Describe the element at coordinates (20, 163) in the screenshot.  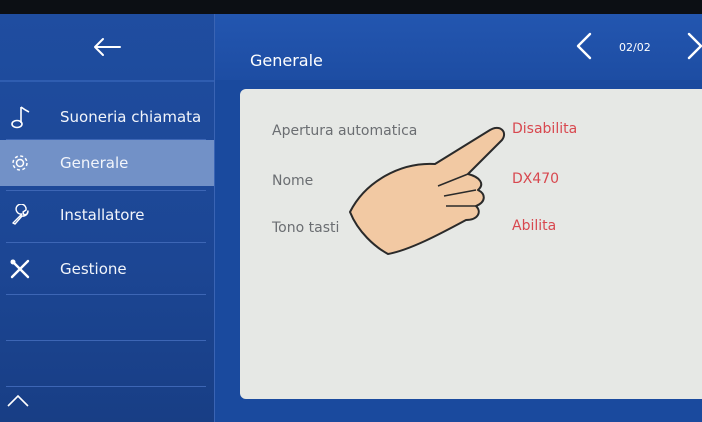
I see `gear-icon` at that location.